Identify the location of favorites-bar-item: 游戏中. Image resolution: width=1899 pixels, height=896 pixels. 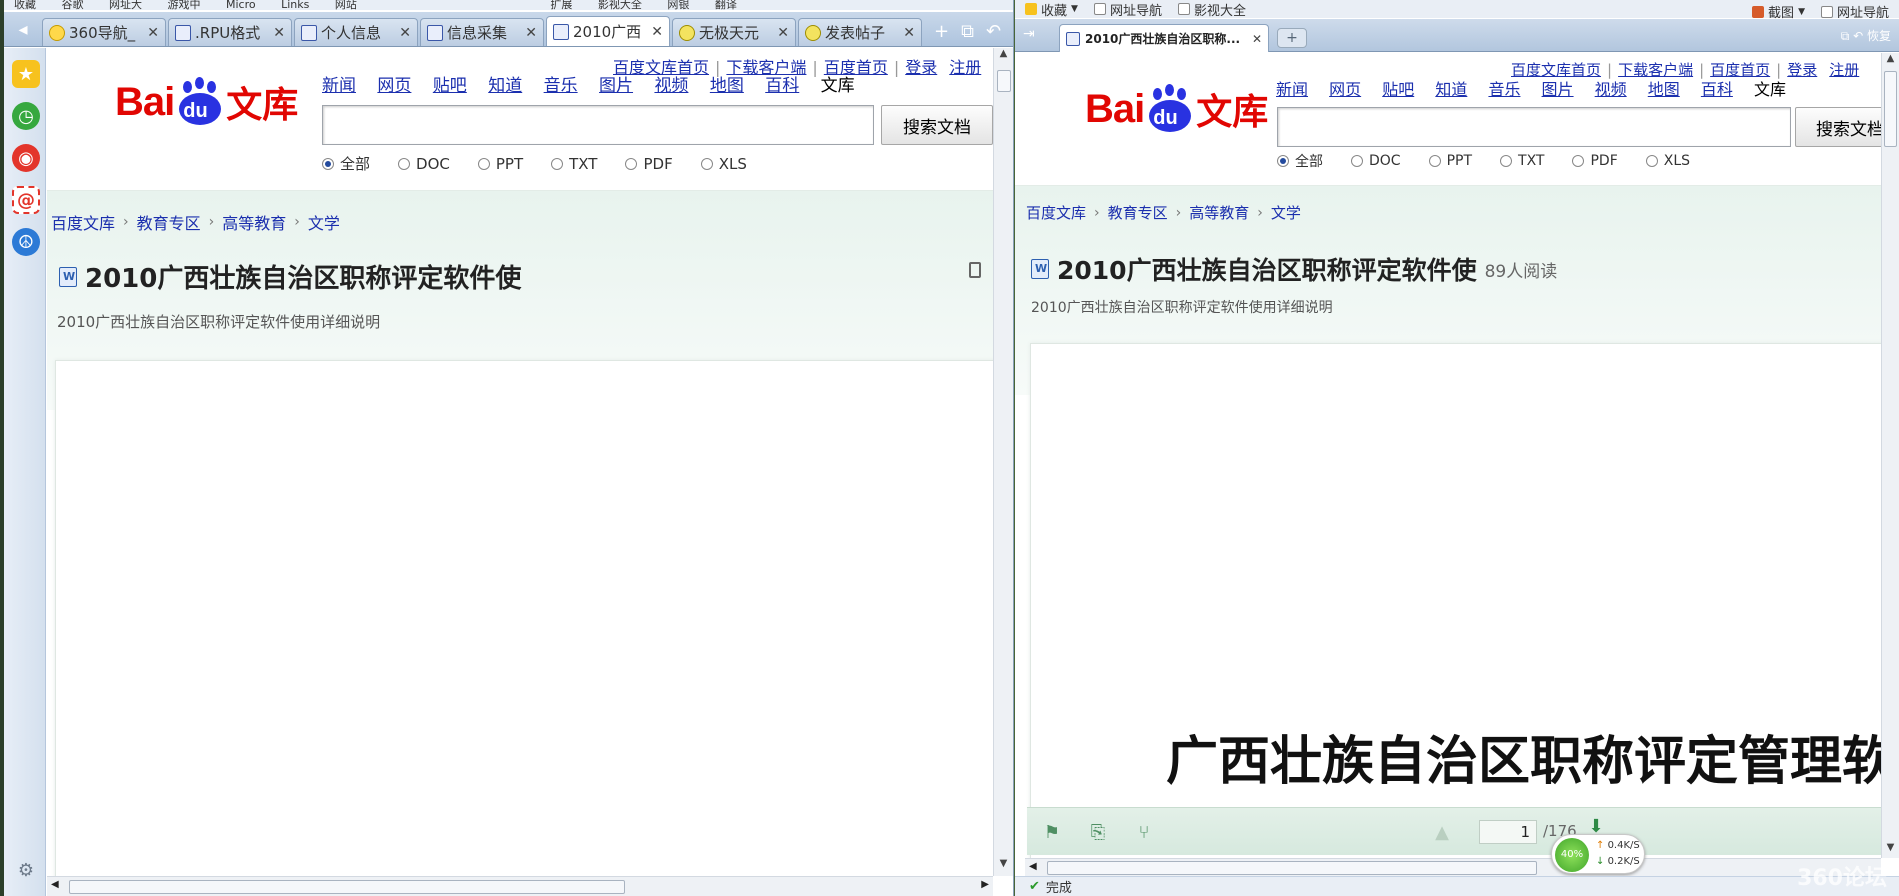
(184, 5).